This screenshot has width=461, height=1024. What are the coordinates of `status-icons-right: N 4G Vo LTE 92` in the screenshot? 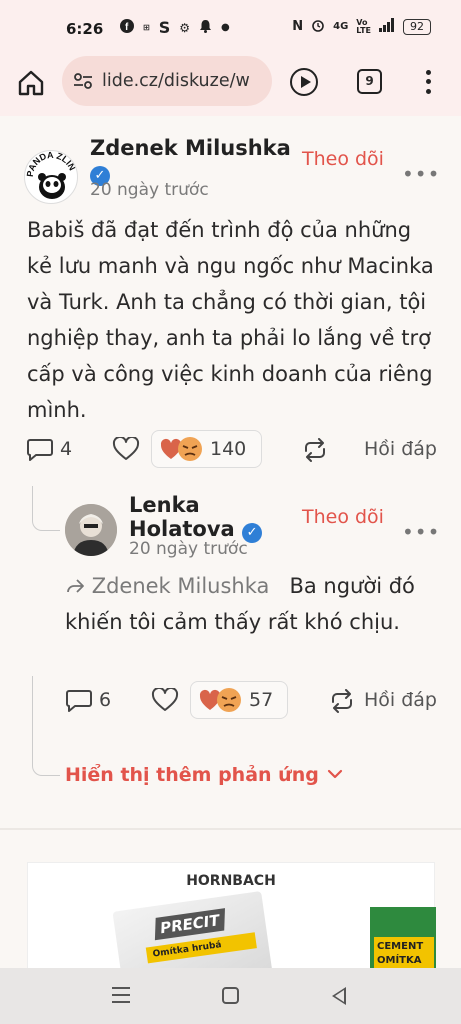 It's located at (361, 26).